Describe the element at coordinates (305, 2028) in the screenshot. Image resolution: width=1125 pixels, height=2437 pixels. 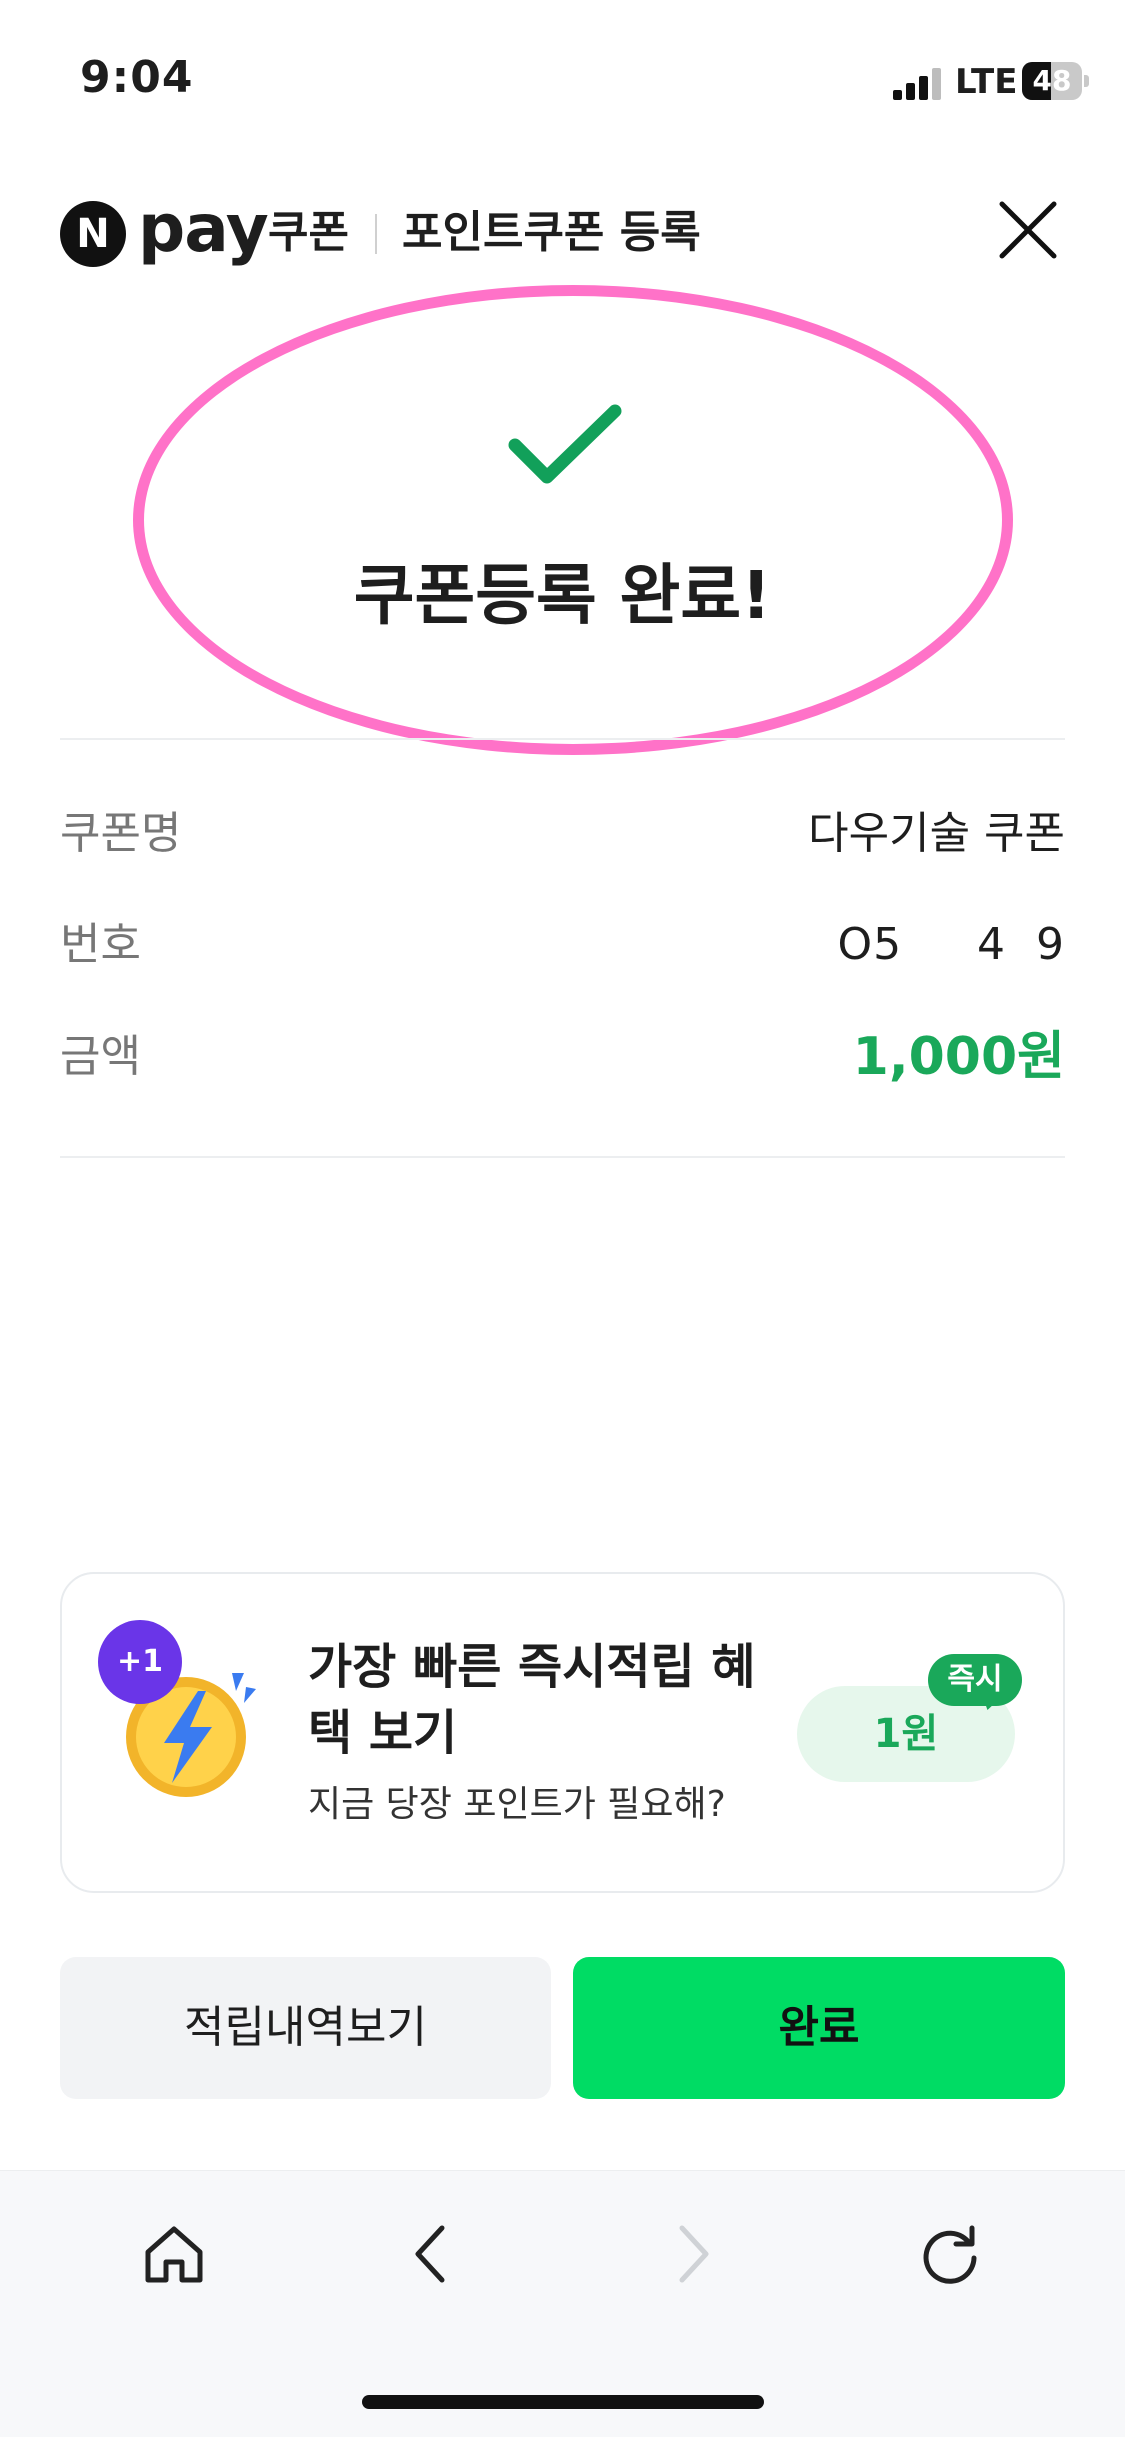
I see `history-button: 적립내역보기` at that location.